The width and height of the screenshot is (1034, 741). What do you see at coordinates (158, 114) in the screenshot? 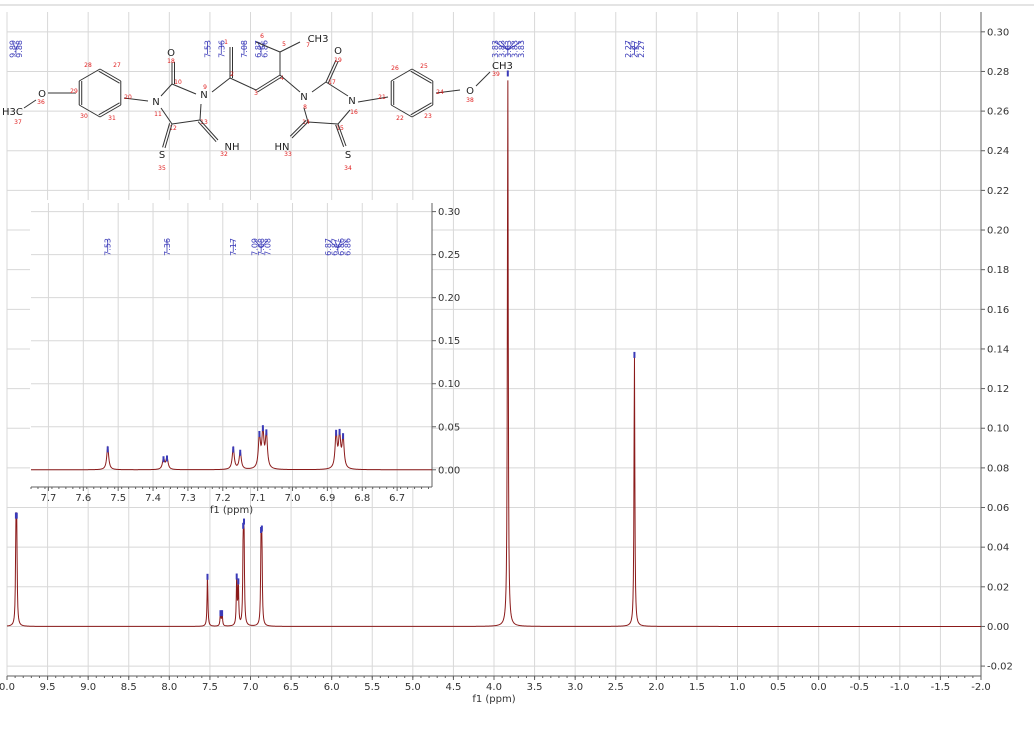
I see `atom-index: 11` at bounding box center [158, 114].